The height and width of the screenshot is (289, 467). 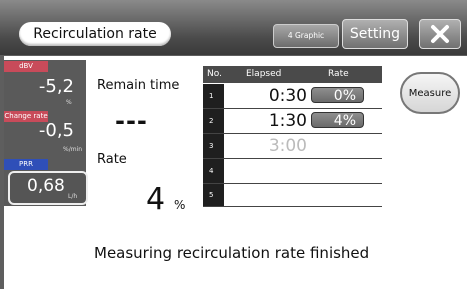 I want to click on setting-button: Setting, so click(x=375, y=34).